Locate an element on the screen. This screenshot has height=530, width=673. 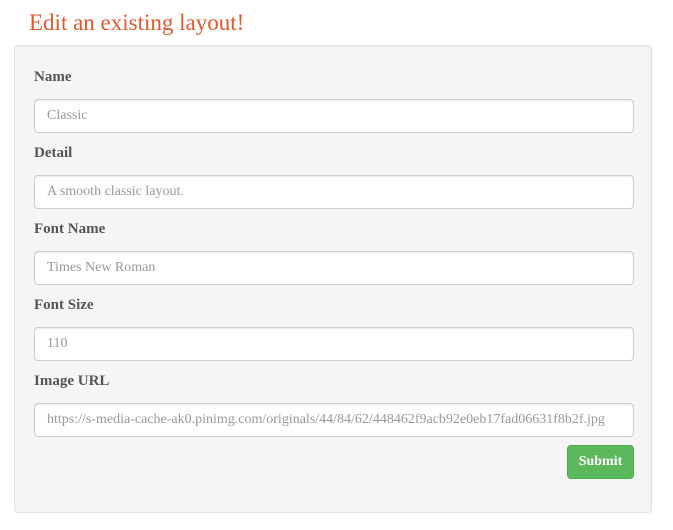
submit-button: Submit is located at coordinates (600, 462).